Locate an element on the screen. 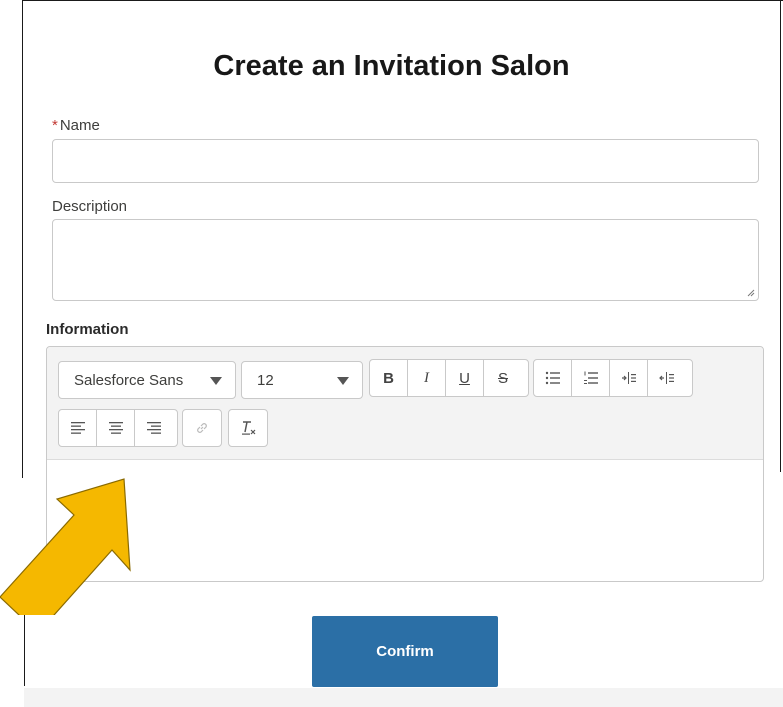 The width and height of the screenshot is (783, 707). information-editor-area is located at coordinates (402, 519).